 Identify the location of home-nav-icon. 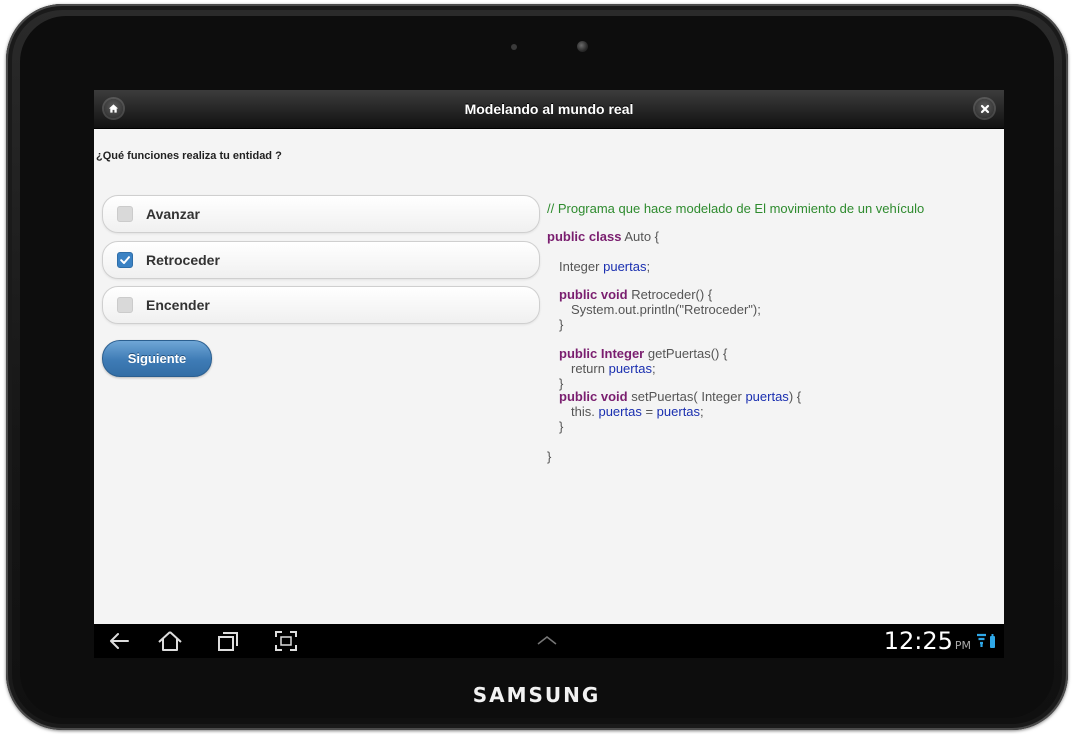
(170, 641).